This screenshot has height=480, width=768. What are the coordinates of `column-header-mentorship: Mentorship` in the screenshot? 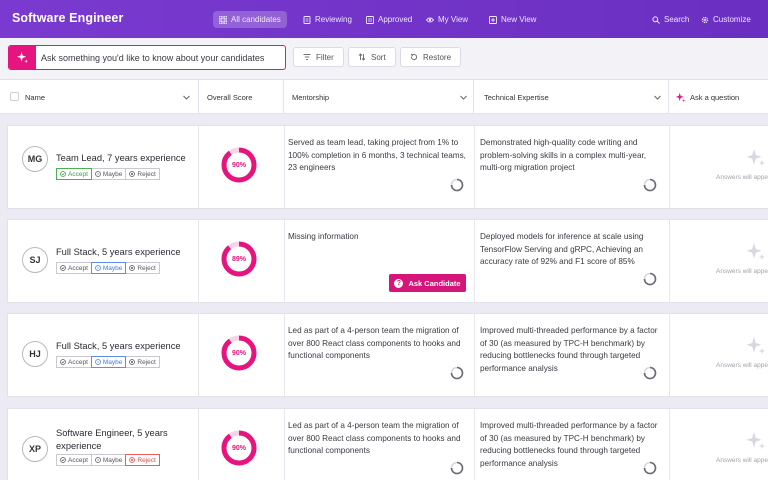 It's located at (310, 97).